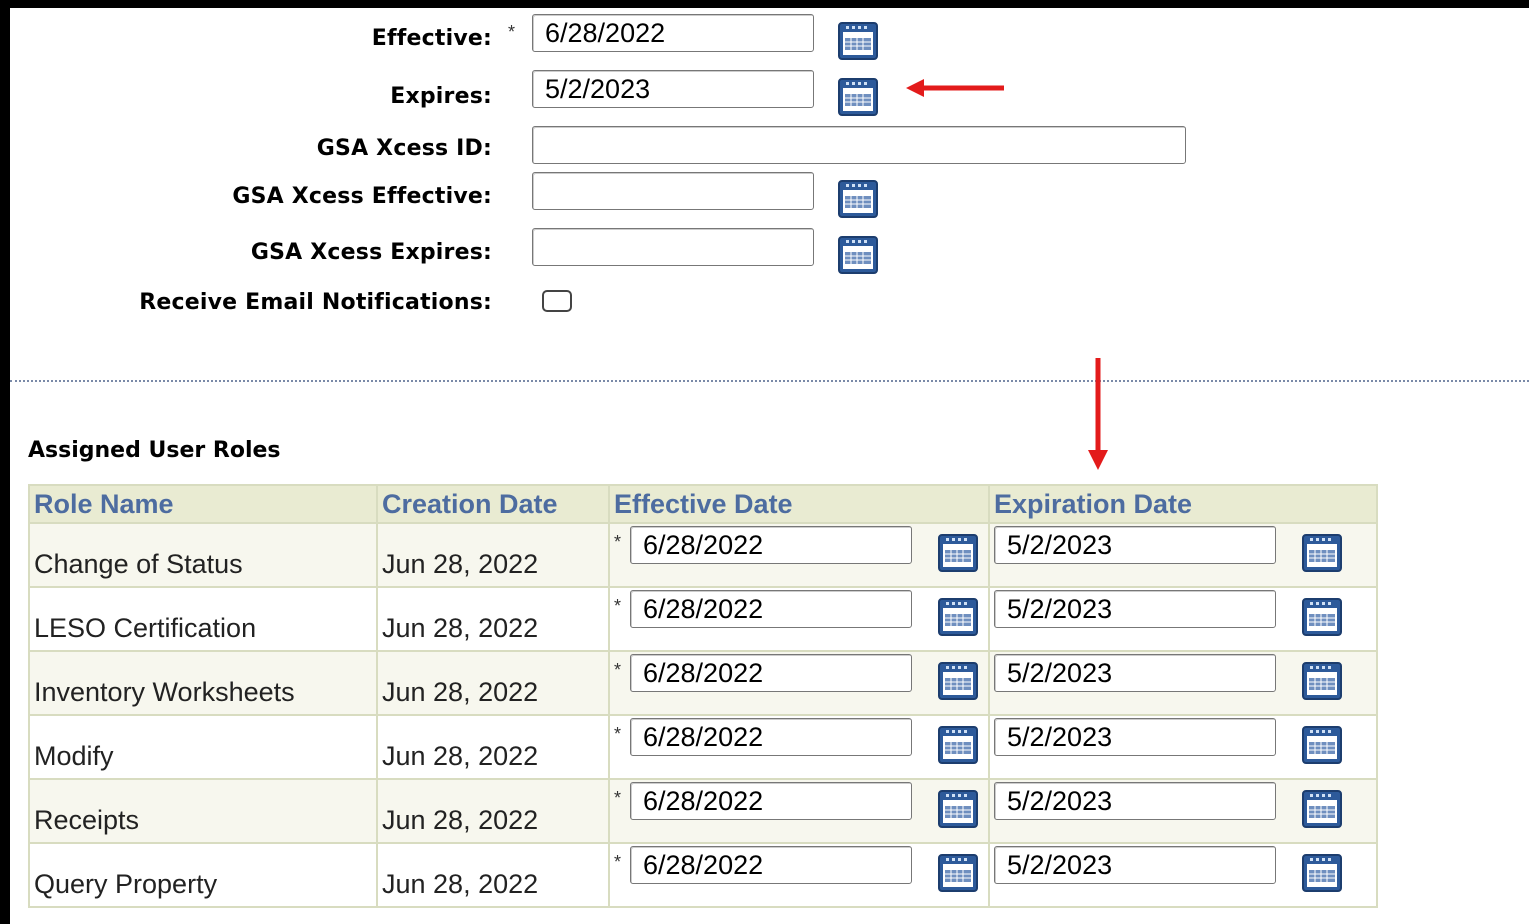  What do you see at coordinates (769, 381) in the screenshot?
I see `section-divider` at bounding box center [769, 381].